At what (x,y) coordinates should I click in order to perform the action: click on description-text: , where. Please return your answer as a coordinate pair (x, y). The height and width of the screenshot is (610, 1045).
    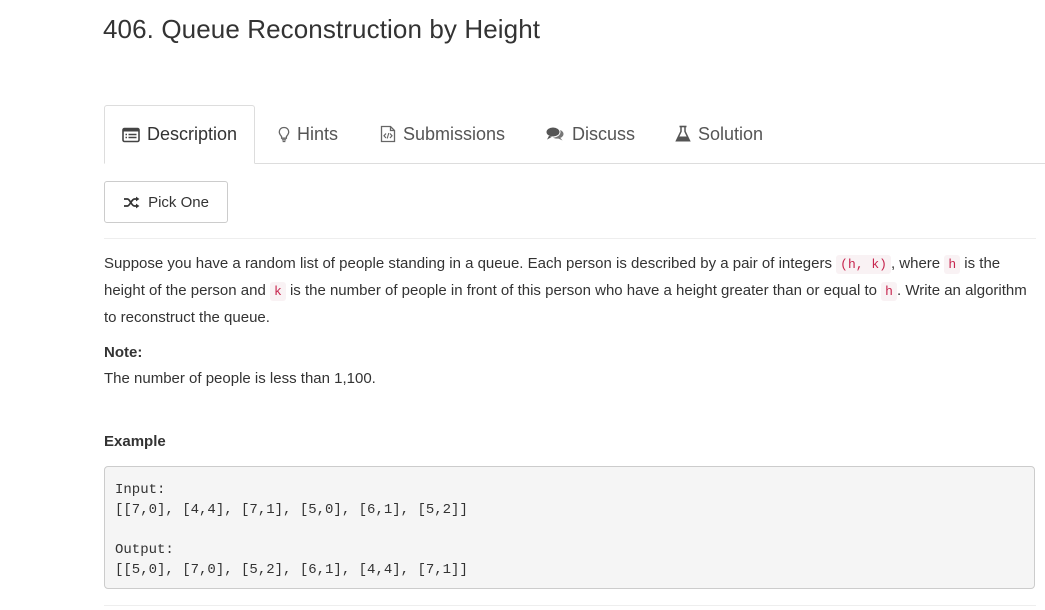
    Looking at the image, I should click on (917, 263).